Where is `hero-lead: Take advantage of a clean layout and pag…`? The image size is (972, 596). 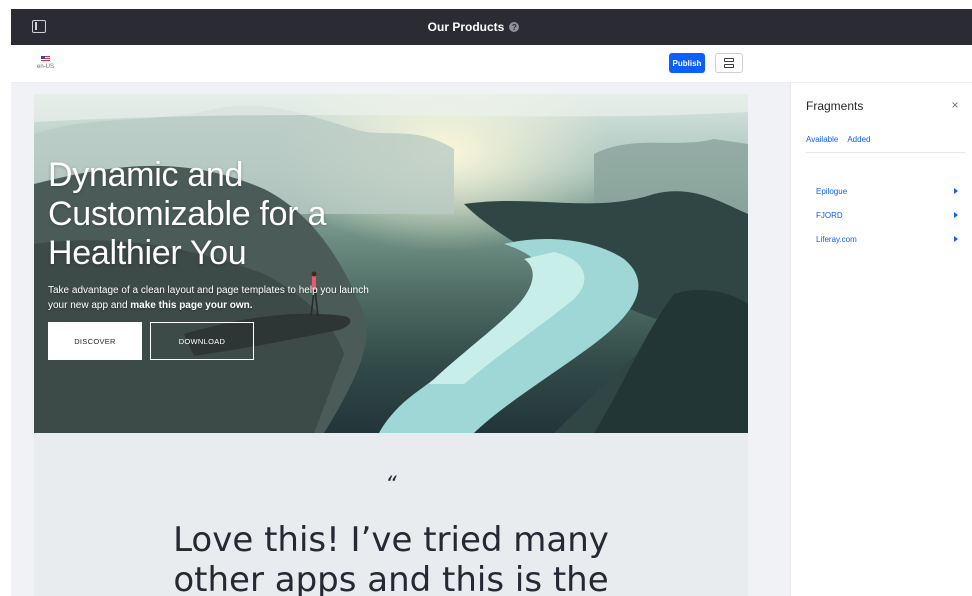
hero-lead: Take advantage of a clean layout and pag… is located at coordinates (213, 298).